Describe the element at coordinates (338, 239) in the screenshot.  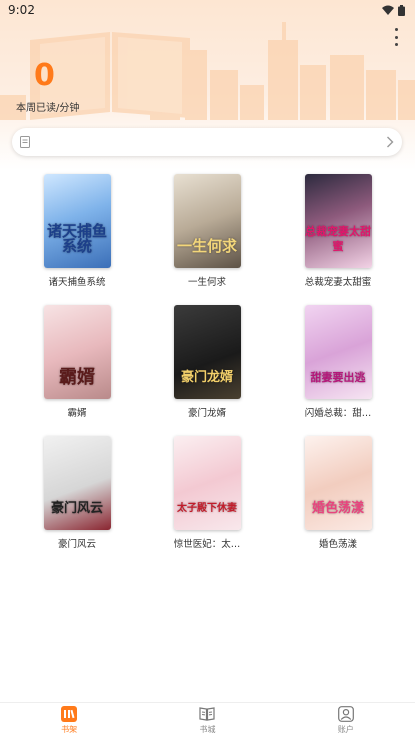
I see `book-cover-text: 总裁宠妻太甜蜜` at that location.